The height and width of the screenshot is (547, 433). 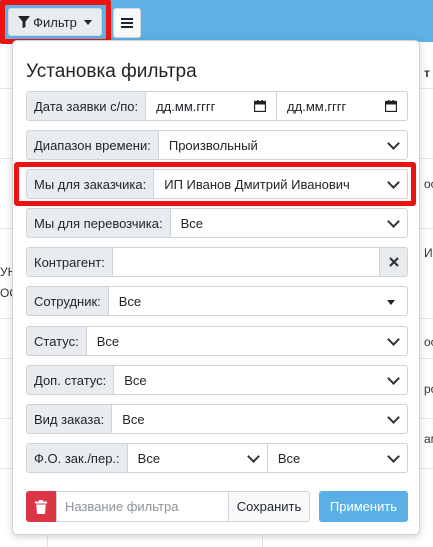 I want to click on close-icon, so click(x=393, y=262).